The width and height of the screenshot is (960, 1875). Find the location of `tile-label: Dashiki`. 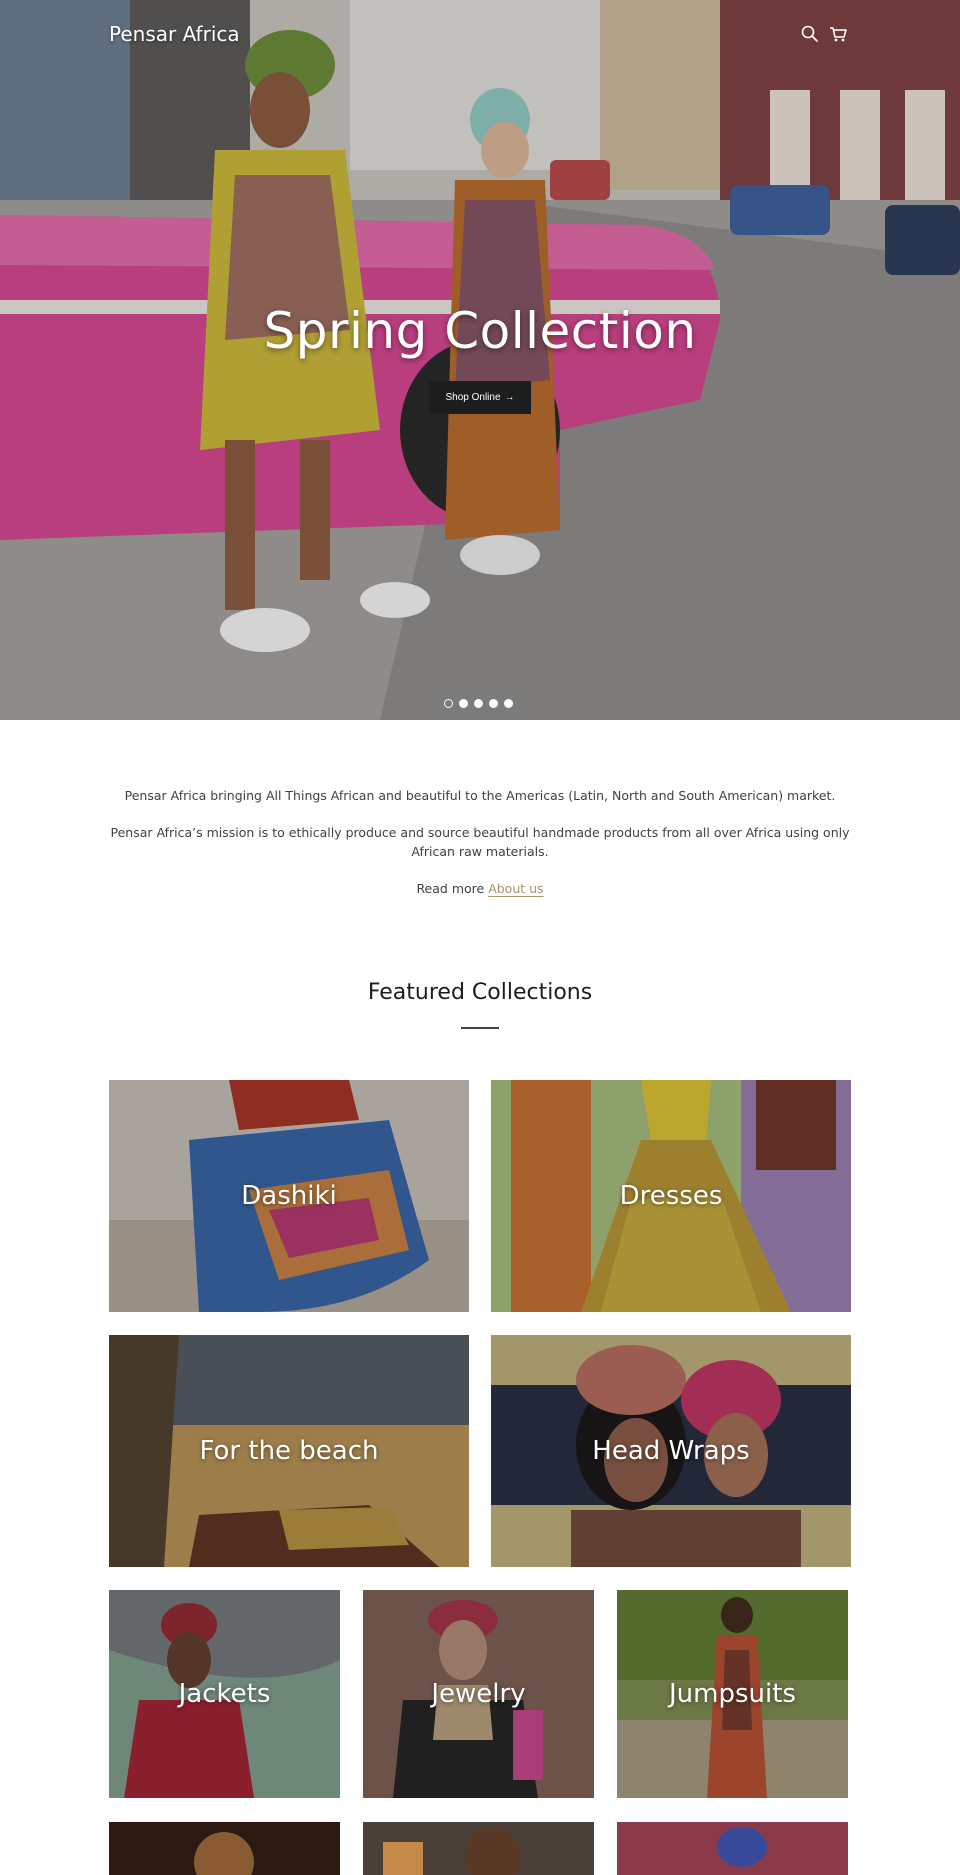

tile-label: Dashiki is located at coordinates (289, 1196).